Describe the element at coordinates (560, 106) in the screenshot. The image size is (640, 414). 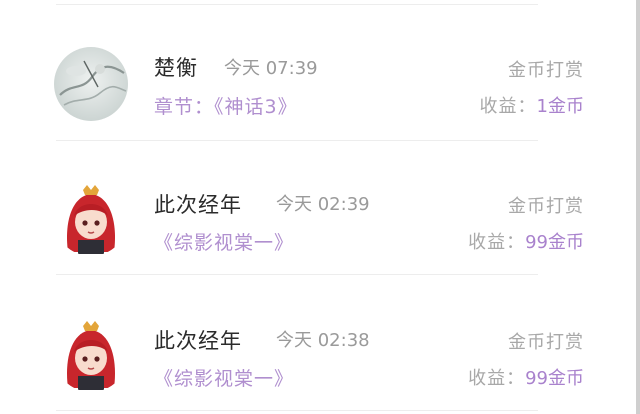
I see `earning-value: 1金币` at that location.